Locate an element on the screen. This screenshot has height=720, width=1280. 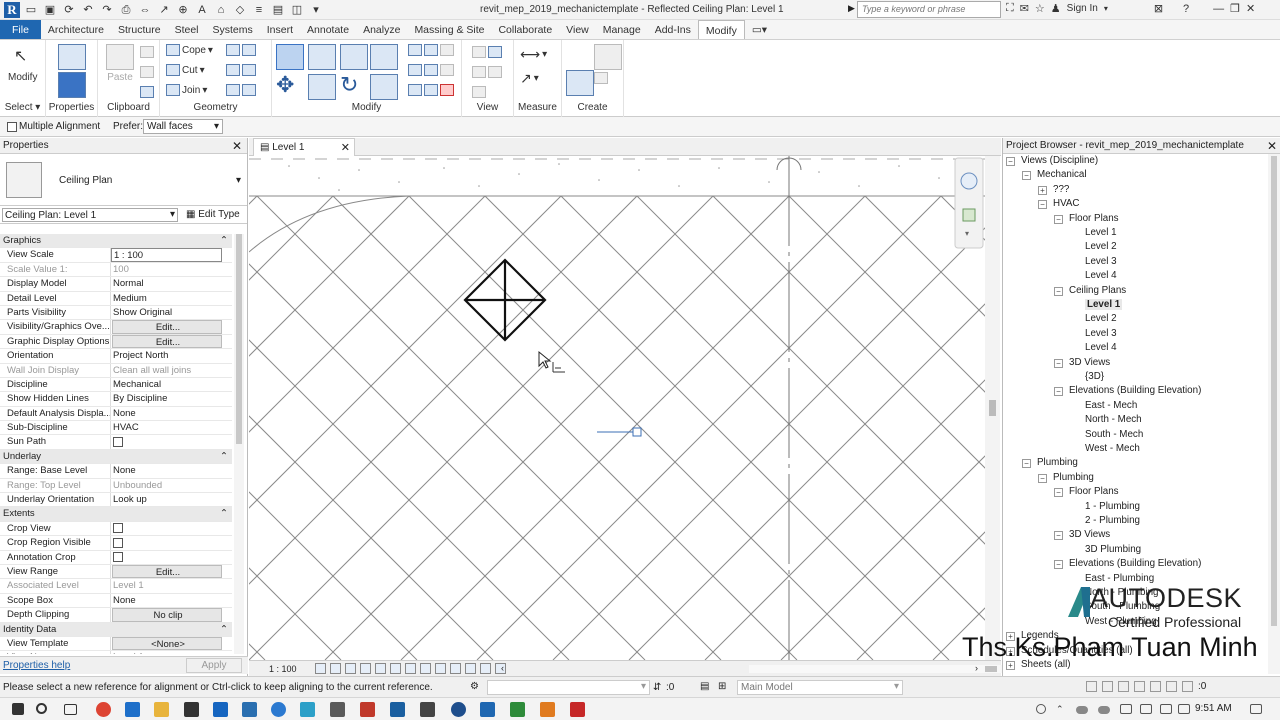
browser-tree-item: Level 4 is located at coordinates (1101, 347).